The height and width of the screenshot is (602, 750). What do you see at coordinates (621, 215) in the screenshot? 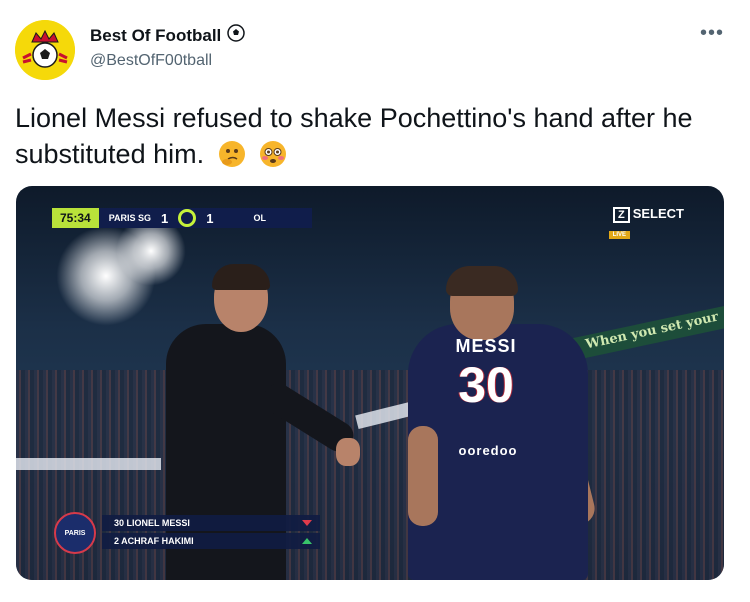
I see `broadcaster-z-icon: Z` at bounding box center [621, 215].